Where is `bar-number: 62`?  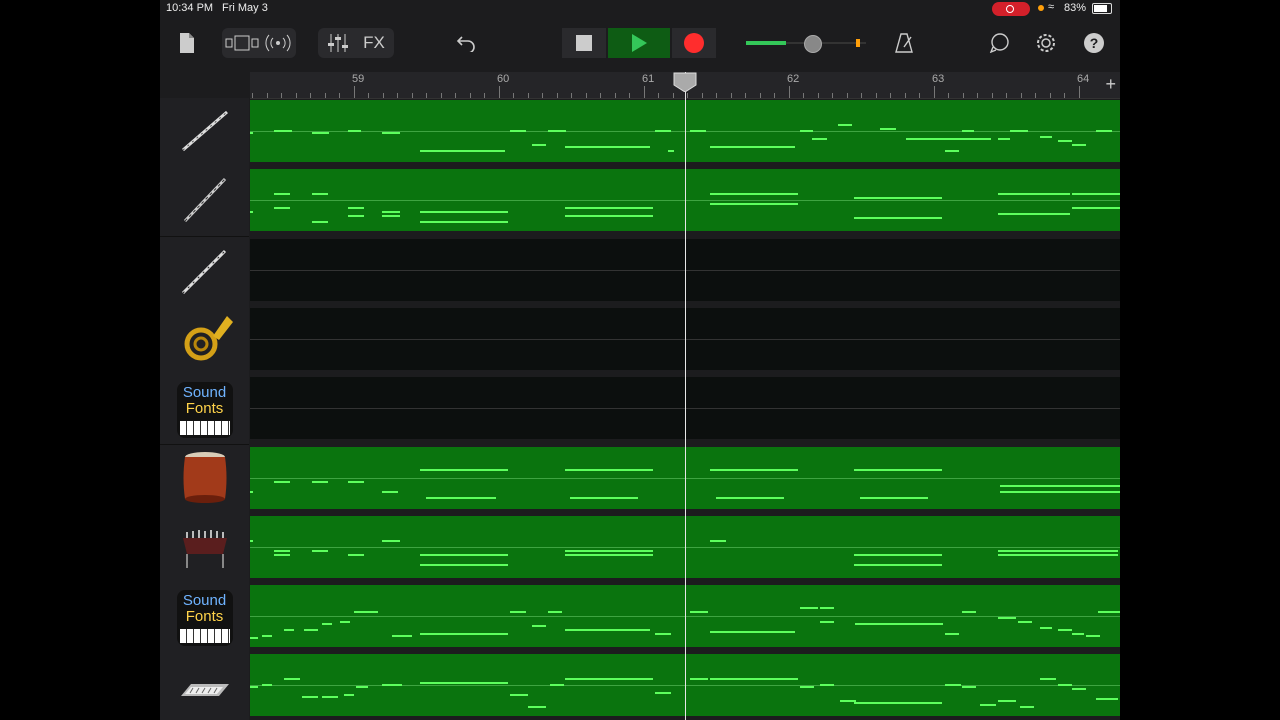 bar-number: 62 is located at coordinates (793, 79).